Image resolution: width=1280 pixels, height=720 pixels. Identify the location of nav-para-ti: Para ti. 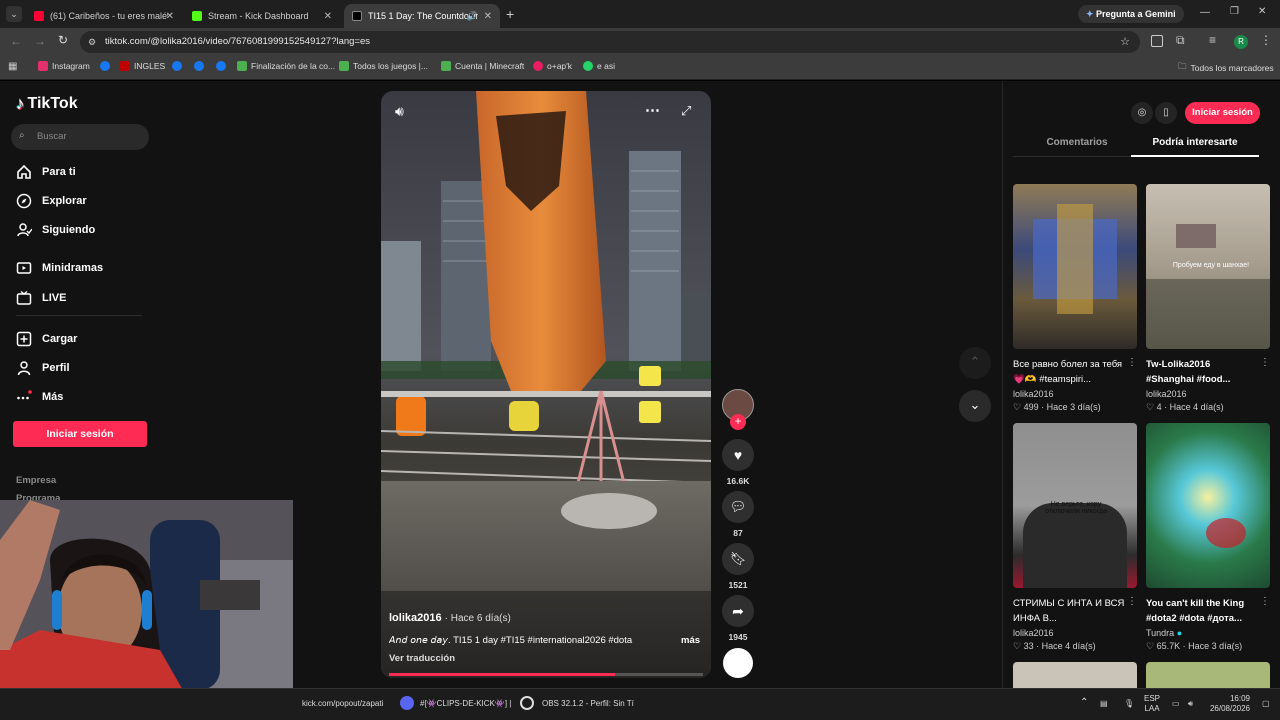
(46, 172).